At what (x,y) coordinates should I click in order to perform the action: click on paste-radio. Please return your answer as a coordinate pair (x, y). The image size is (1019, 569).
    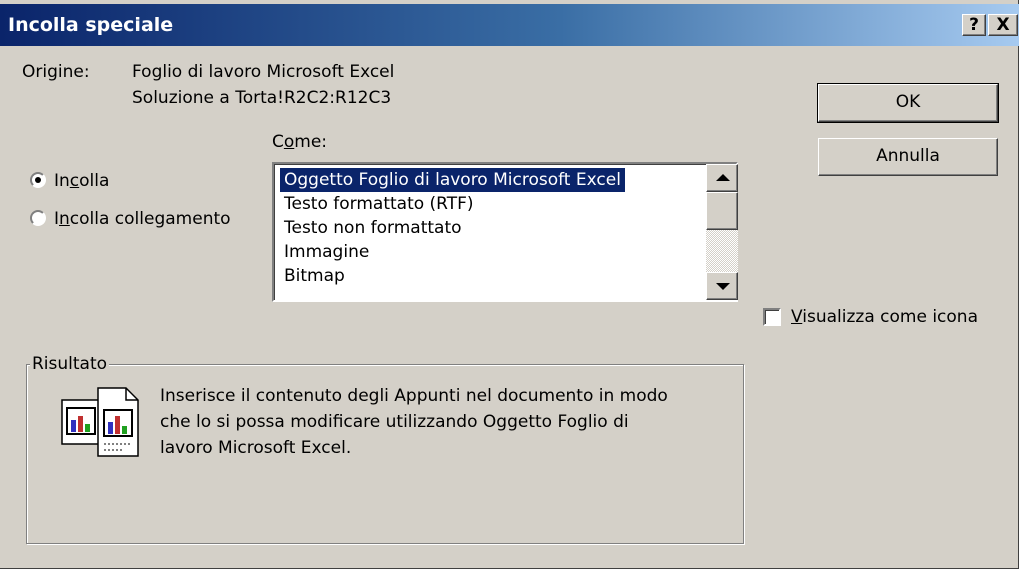
    Looking at the image, I should click on (38, 180).